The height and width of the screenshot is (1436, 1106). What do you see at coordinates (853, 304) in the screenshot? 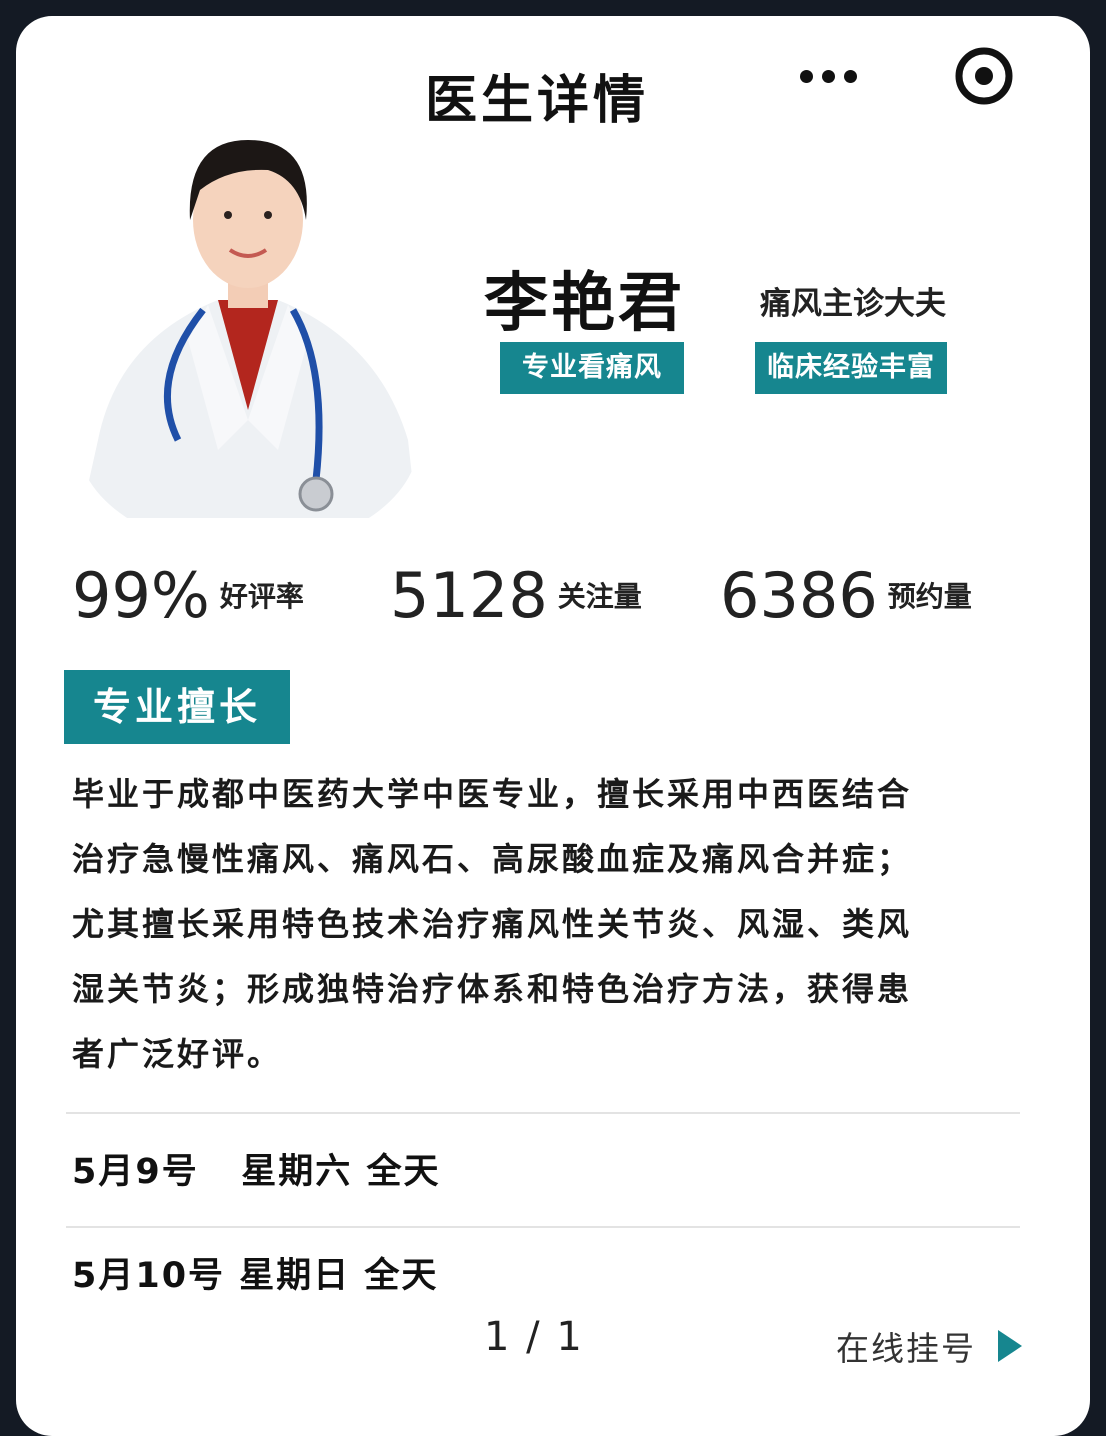
I see `doctor-role: 痛风主诊大夫` at bounding box center [853, 304].